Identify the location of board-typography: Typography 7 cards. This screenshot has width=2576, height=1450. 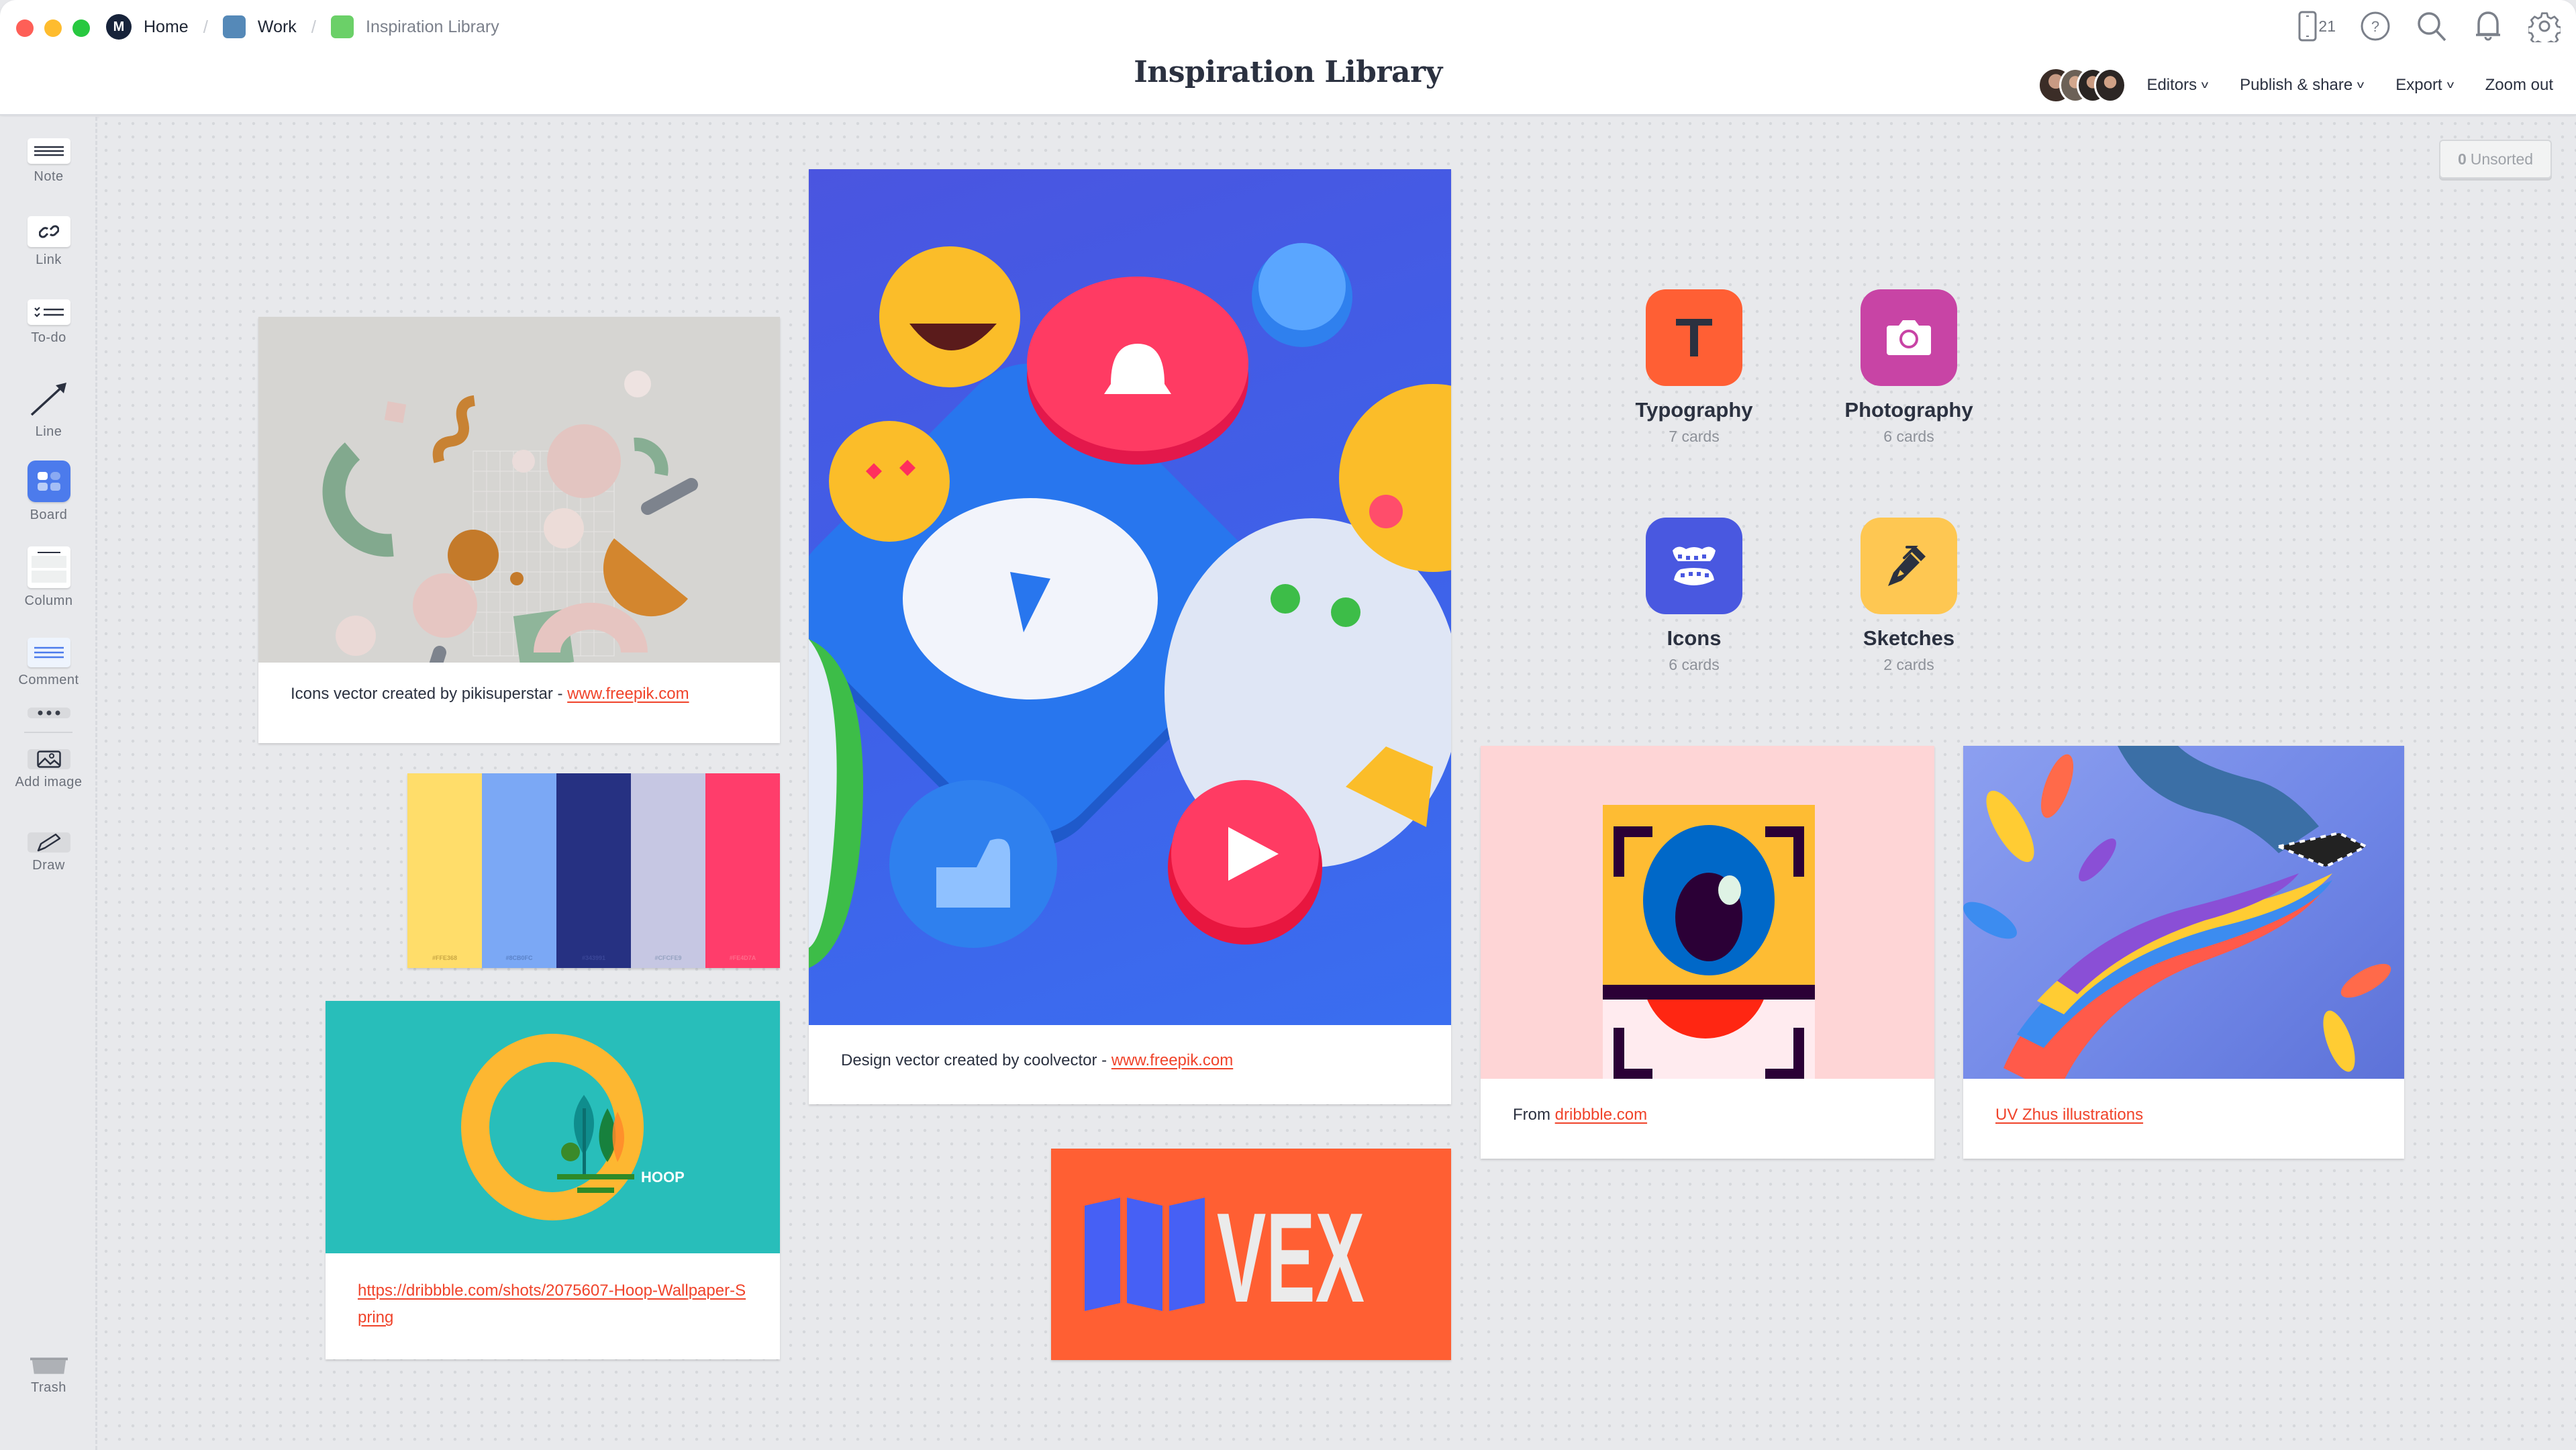
(1694, 367).